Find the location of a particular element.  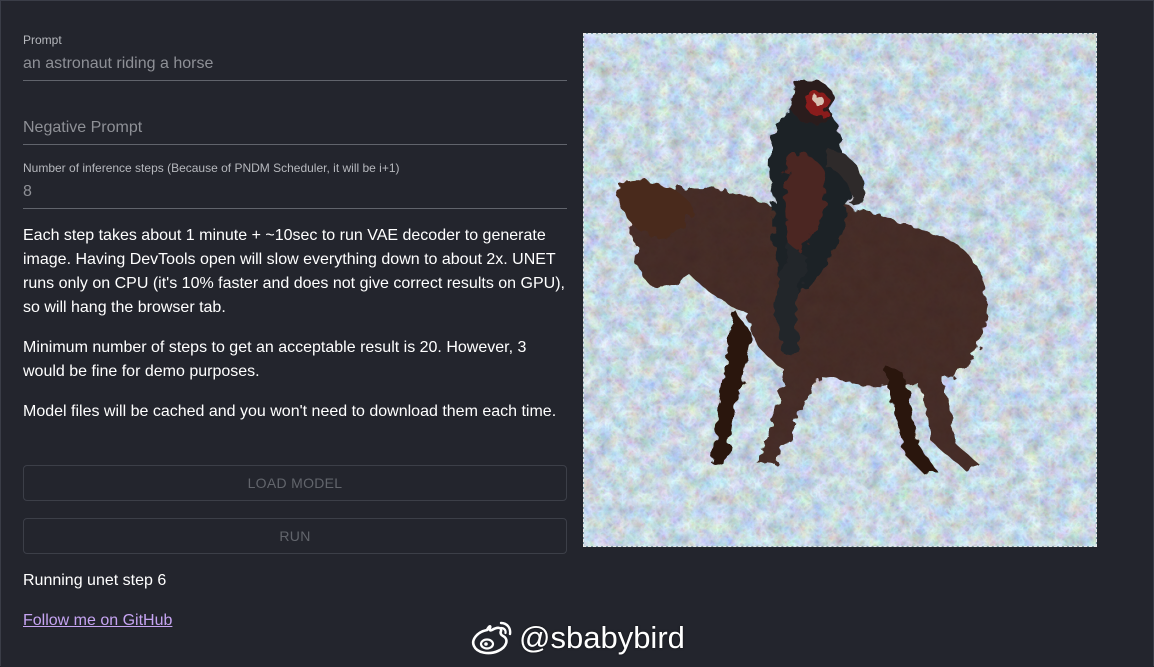

negative-prompt-placeholder: Negative Prompt is located at coordinates (82, 128).